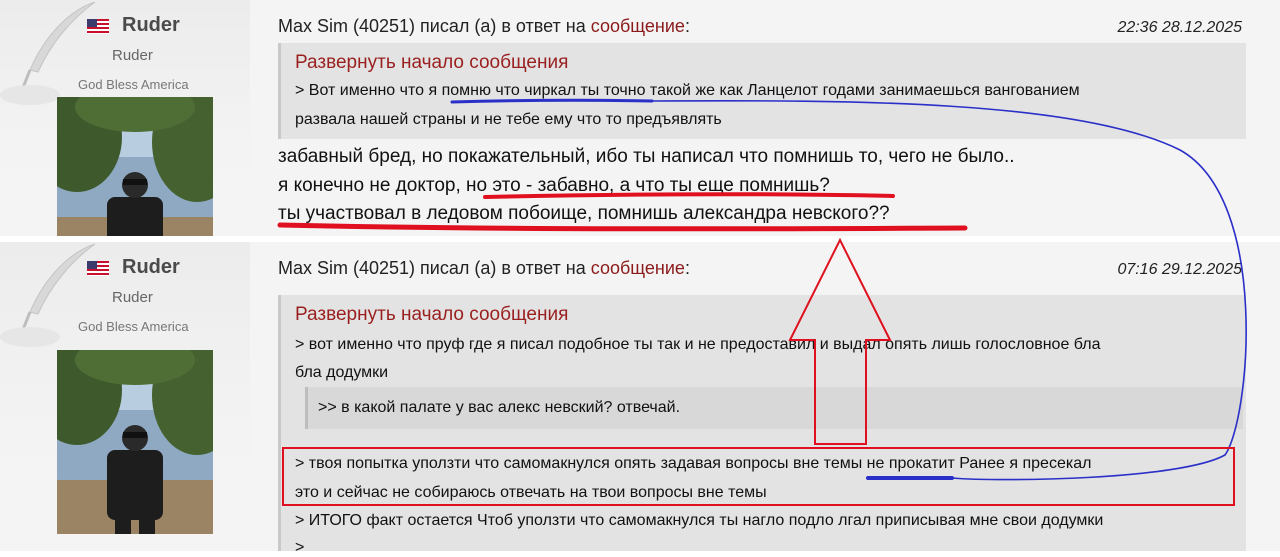 Image resolution: width=1280 pixels, height=557 pixels. What do you see at coordinates (1179, 269) in the screenshot?
I see `post-datetime: 07:16 29.12.2025` at bounding box center [1179, 269].